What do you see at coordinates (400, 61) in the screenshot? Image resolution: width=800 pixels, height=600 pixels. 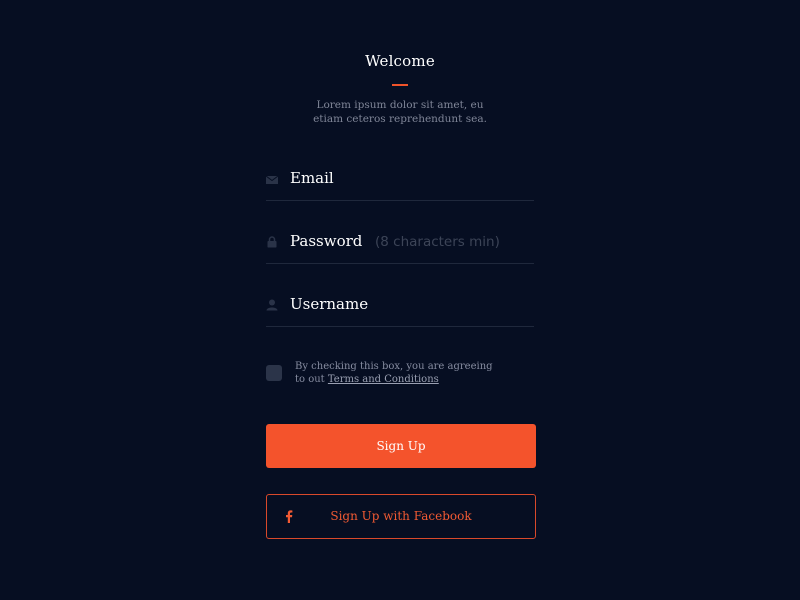 I see `page-title: Welcome` at bounding box center [400, 61].